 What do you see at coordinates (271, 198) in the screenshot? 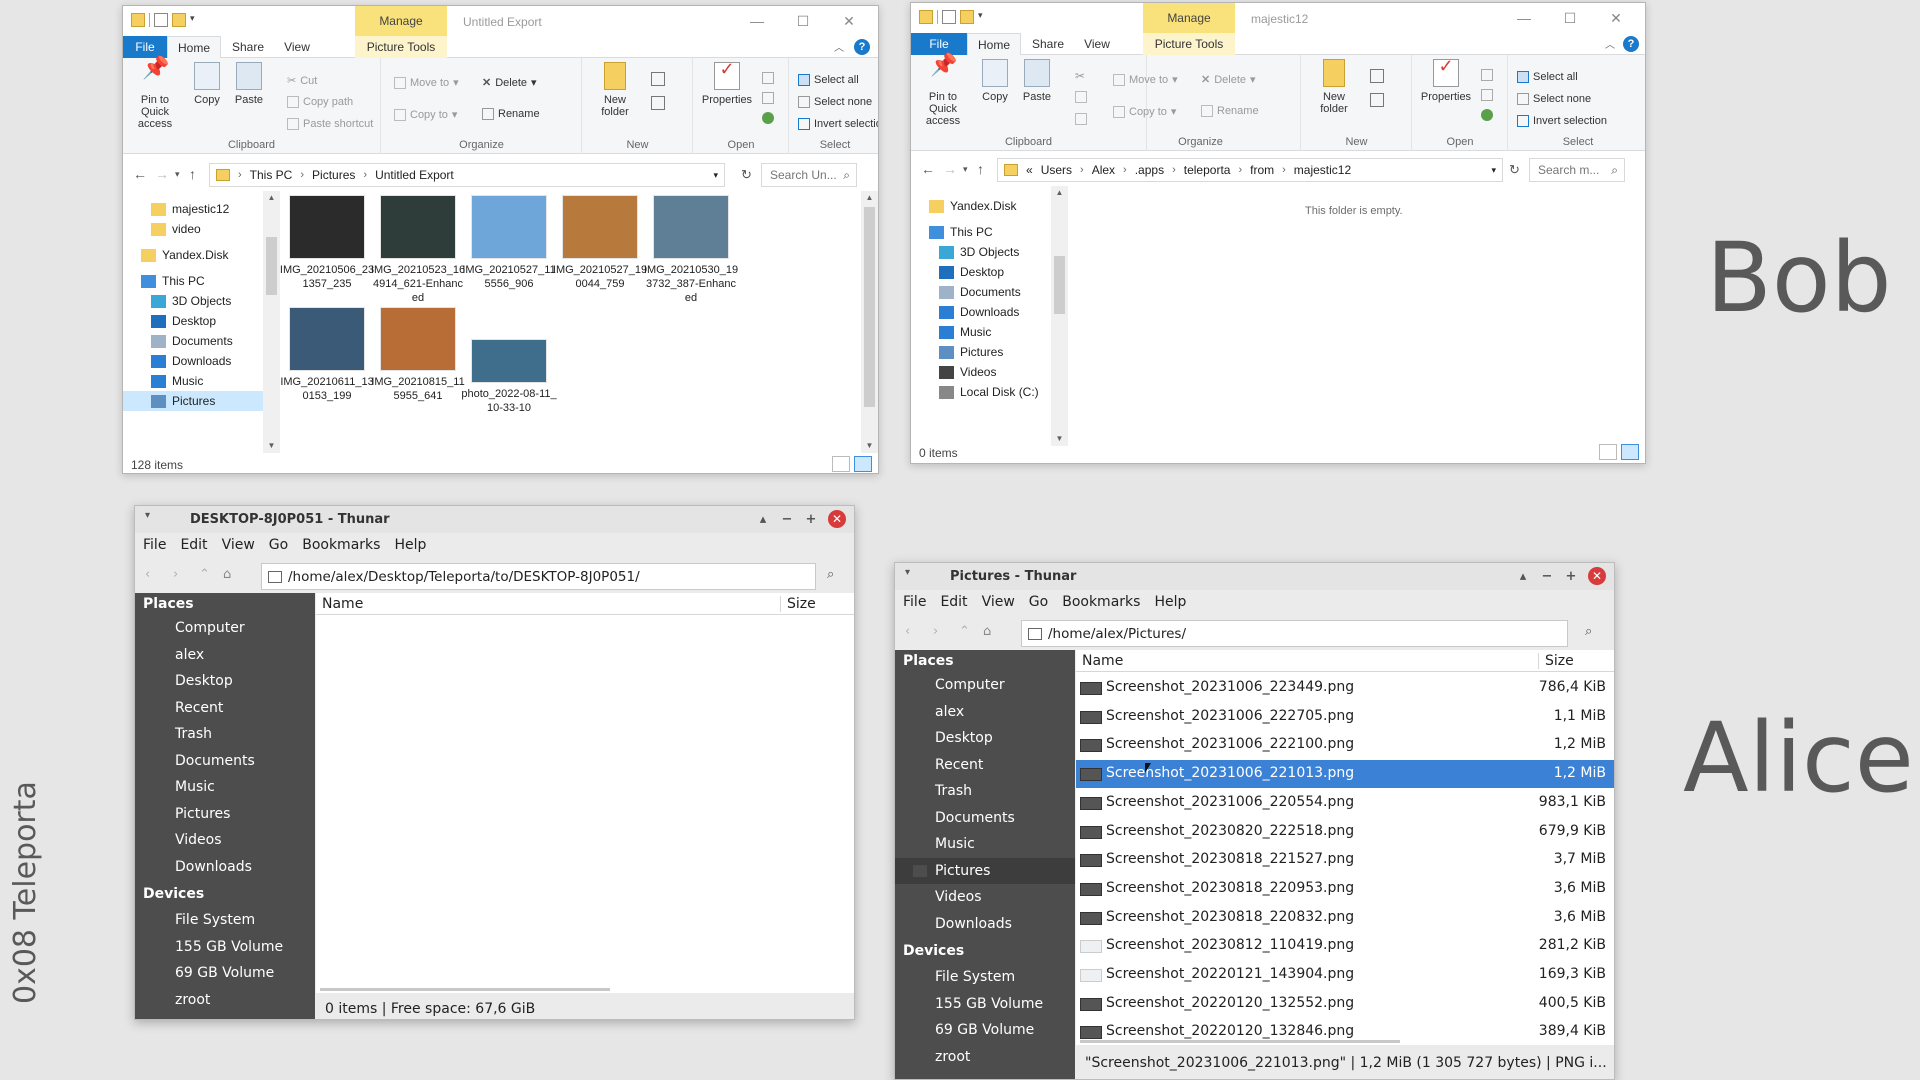
I see `scroll-up-icon: ▲` at bounding box center [271, 198].